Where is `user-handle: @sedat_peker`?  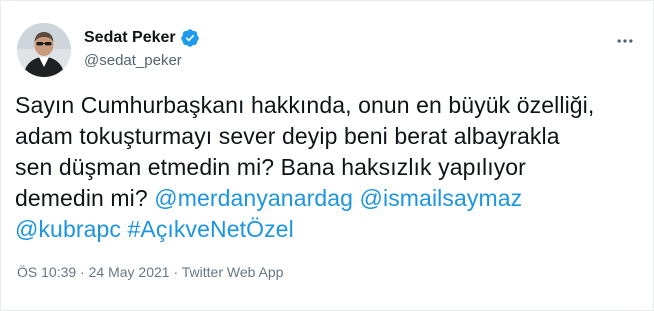 user-handle: @sedat_peker is located at coordinates (142, 61).